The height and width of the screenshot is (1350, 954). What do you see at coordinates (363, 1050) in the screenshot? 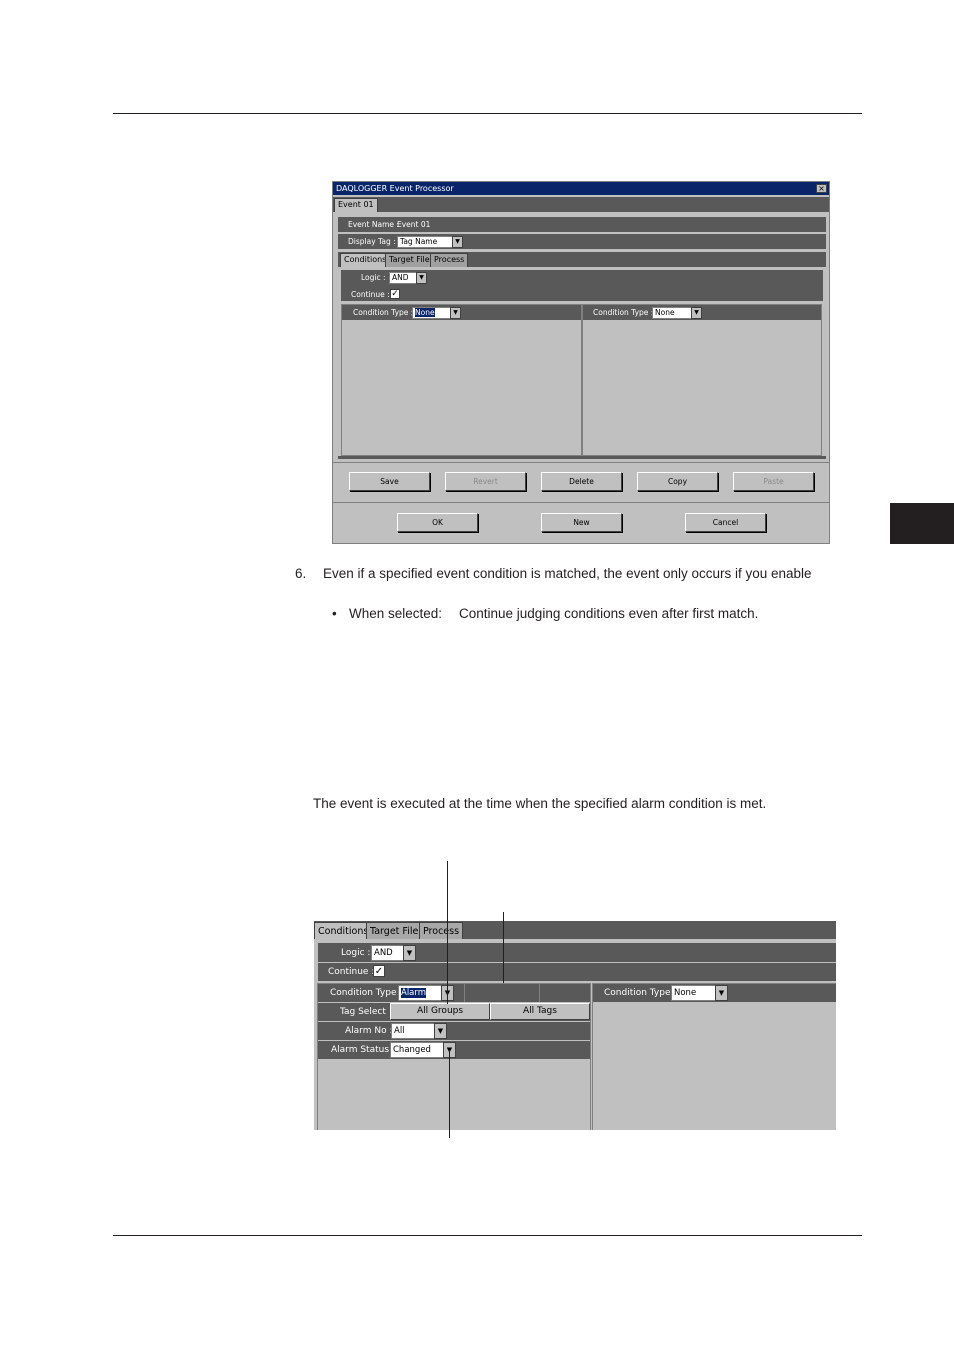
I see `alarm-status-label: Alarm Status :` at bounding box center [363, 1050].